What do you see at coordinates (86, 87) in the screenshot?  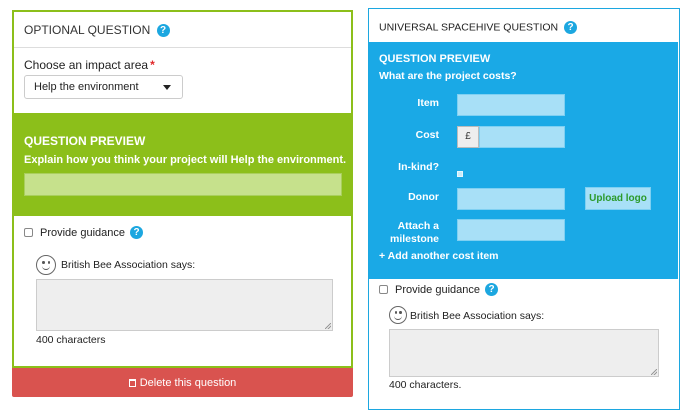 I see `select-value: Help the environment` at bounding box center [86, 87].